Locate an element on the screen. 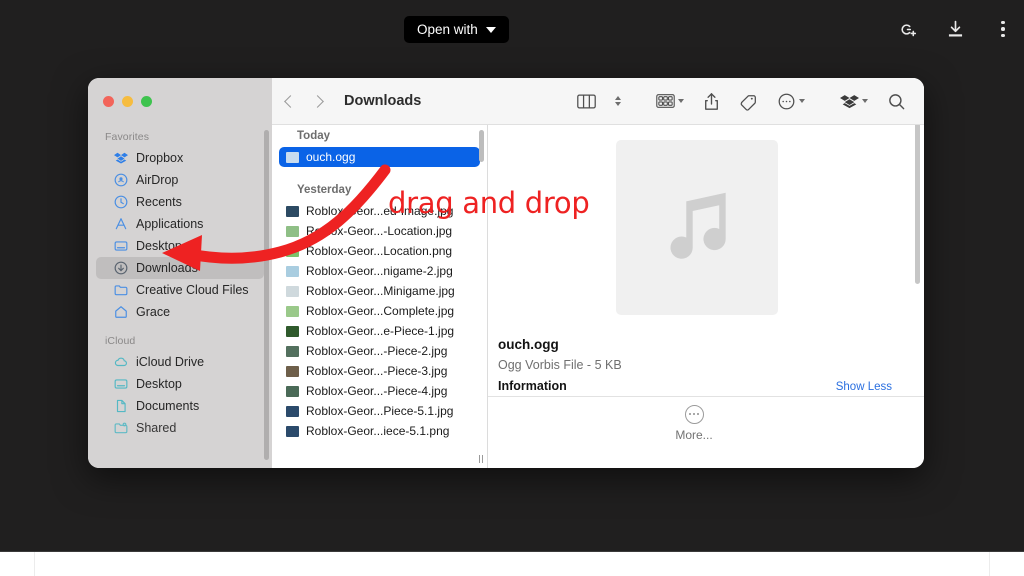  sidebar-item-label: Recents is located at coordinates (159, 202).